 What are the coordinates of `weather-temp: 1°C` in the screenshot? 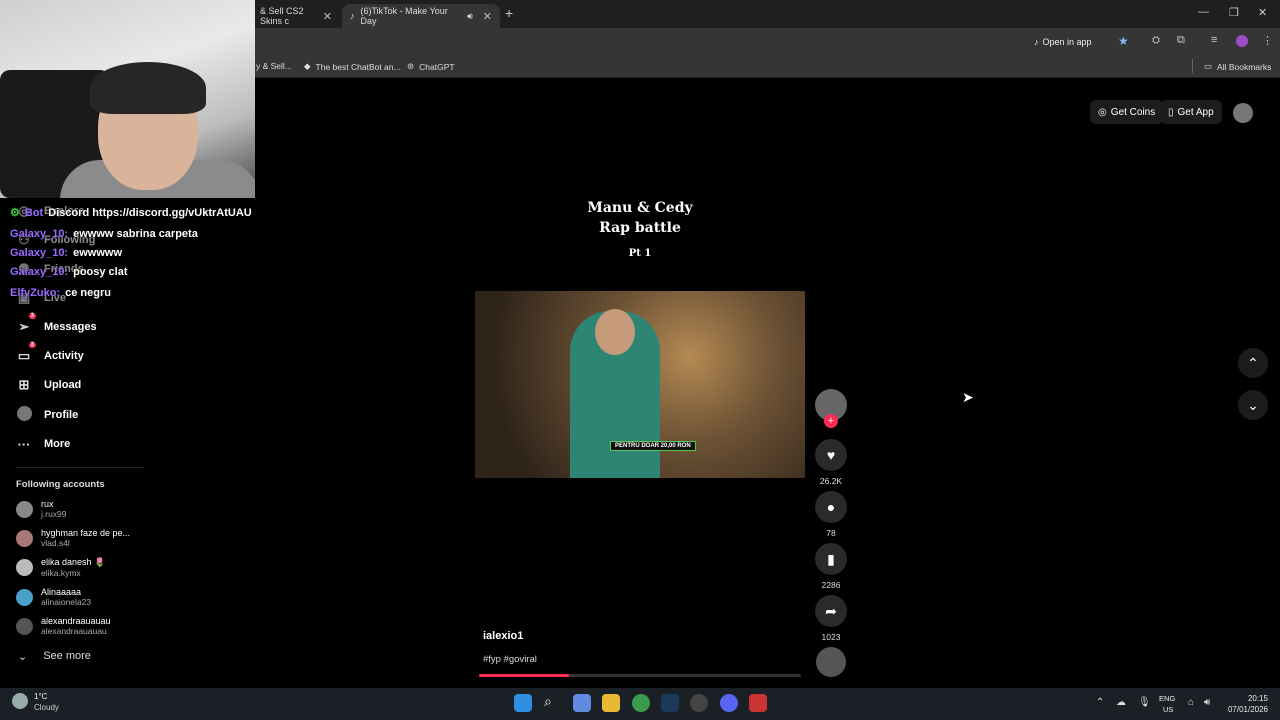 It's located at (40, 696).